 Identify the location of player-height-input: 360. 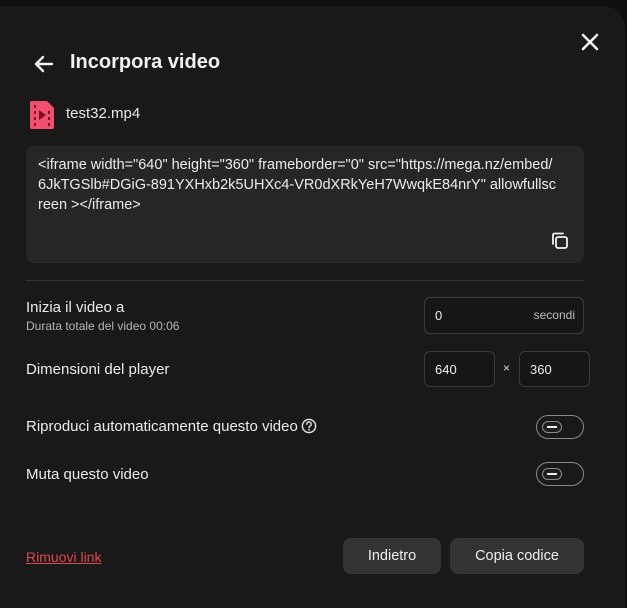
(554, 369).